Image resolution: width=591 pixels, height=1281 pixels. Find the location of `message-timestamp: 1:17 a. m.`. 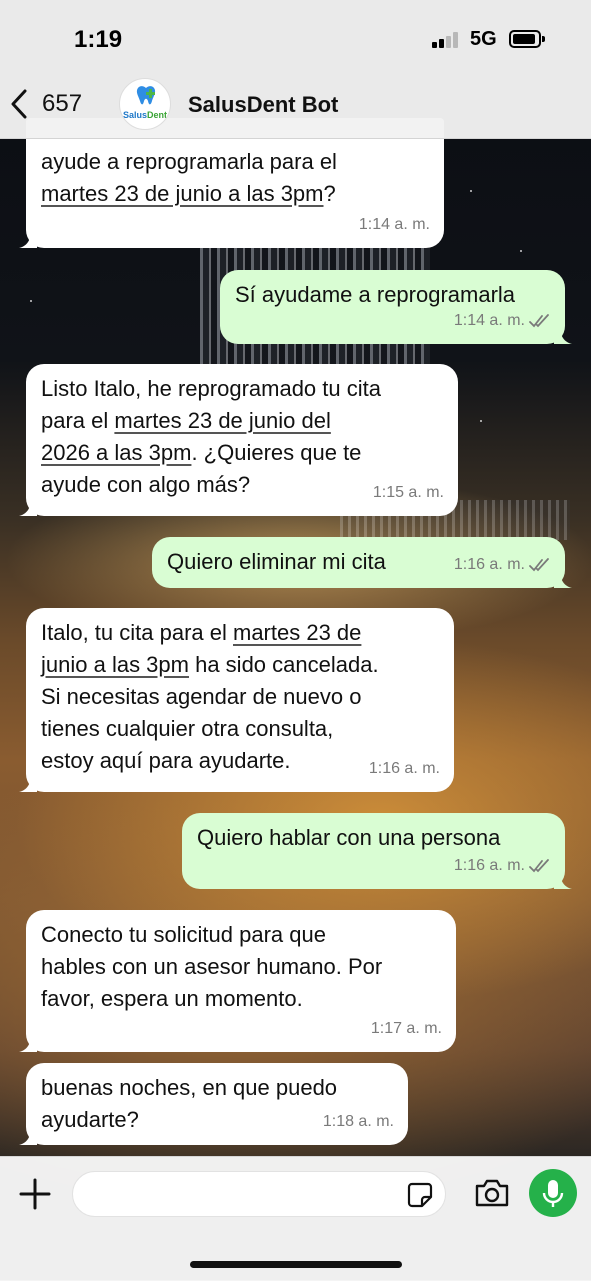

message-timestamp: 1:17 a. m. is located at coordinates (406, 1028).